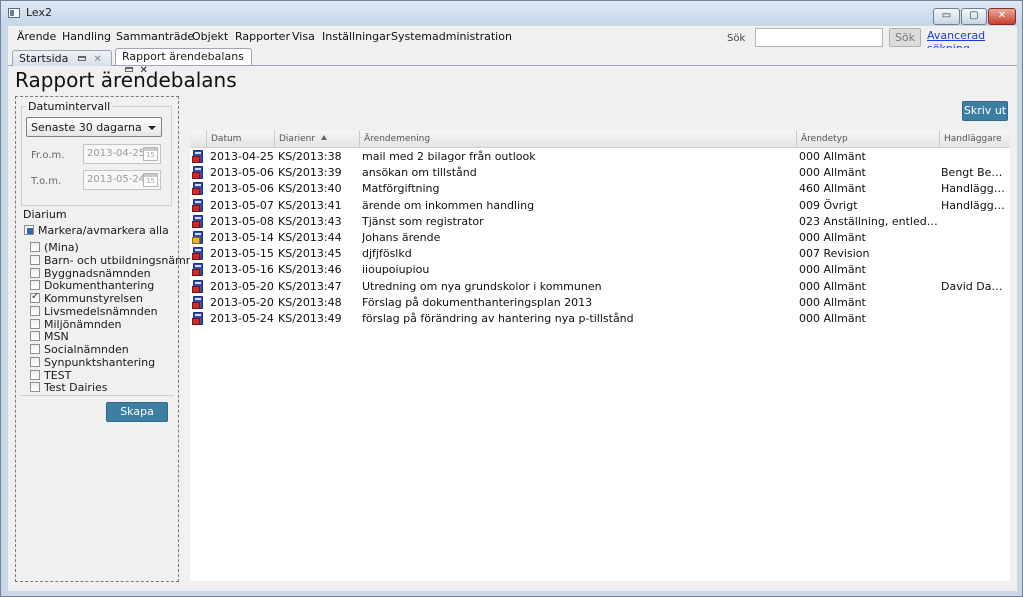 The width and height of the screenshot is (1023, 597). What do you see at coordinates (137, 412) in the screenshot?
I see `create-button: Skapa` at bounding box center [137, 412].